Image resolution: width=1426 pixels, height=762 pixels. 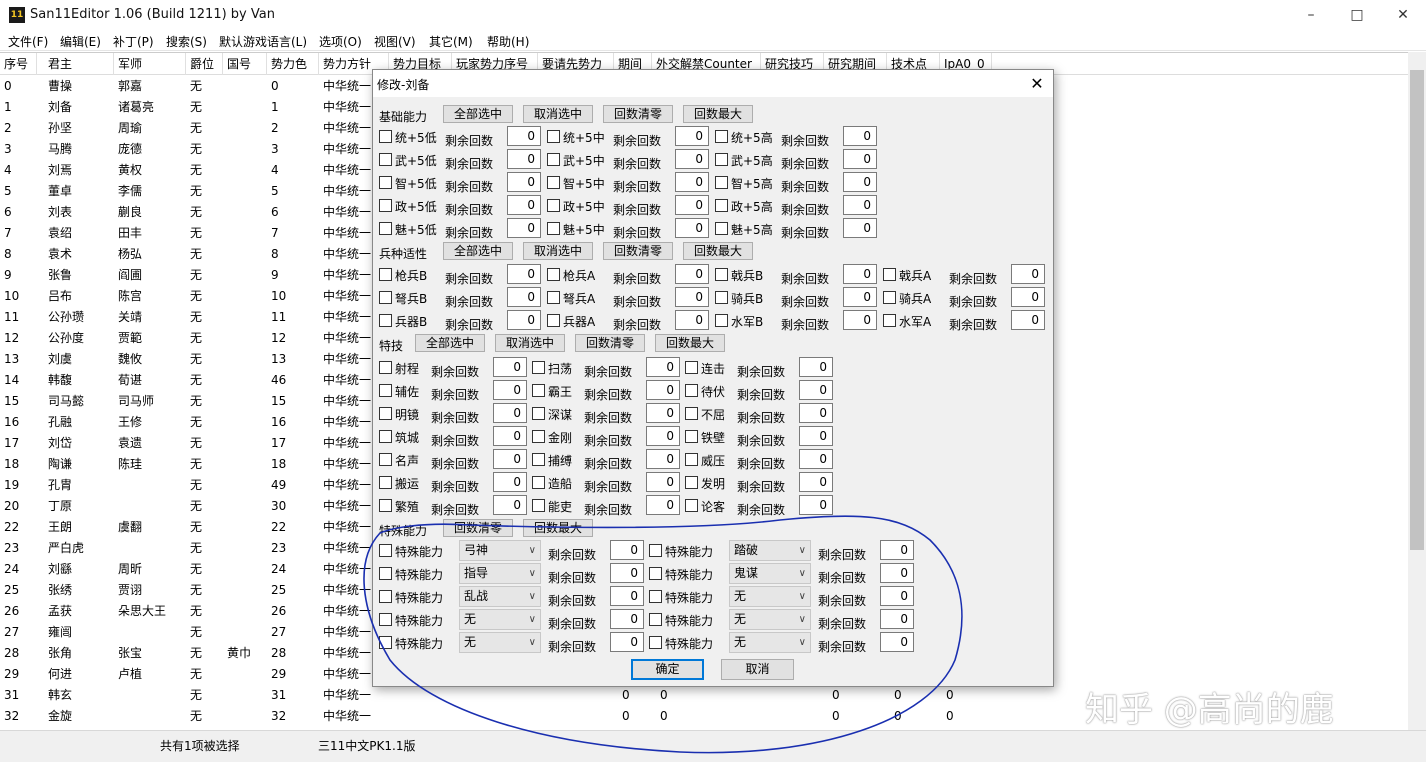 I want to click on vertical-scrollbar, so click(x=1417, y=391).